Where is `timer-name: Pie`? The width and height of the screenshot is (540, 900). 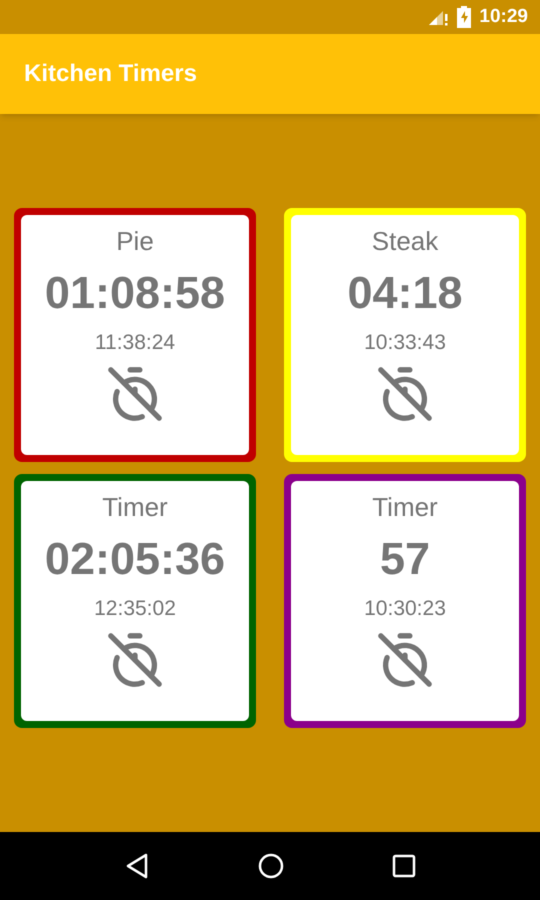
timer-name: Pie is located at coordinates (135, 241).